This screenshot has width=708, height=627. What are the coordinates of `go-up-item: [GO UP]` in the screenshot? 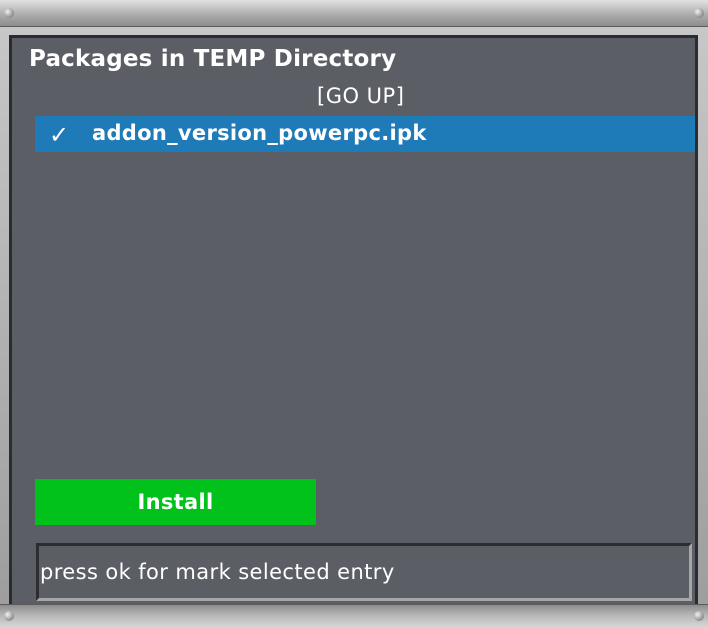 It's located at (360, 96).